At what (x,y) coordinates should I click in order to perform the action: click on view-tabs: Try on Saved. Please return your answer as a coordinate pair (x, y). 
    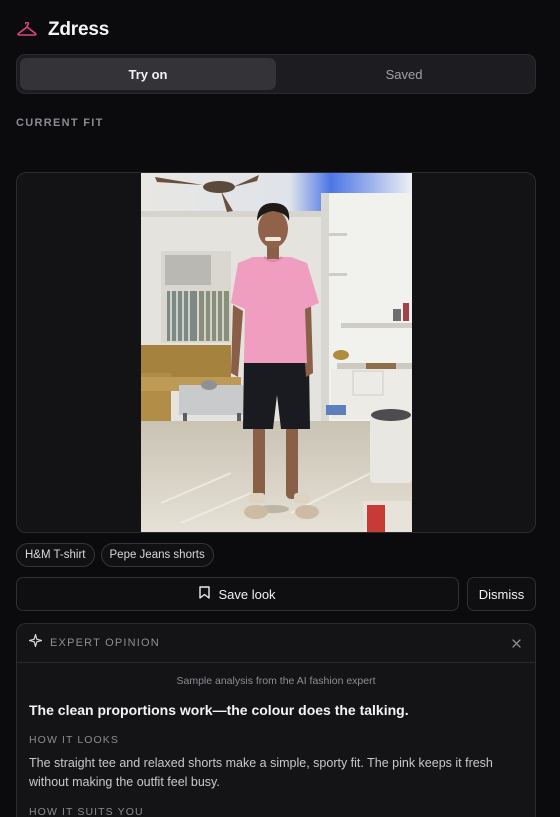
    Looking at the image, I should click on (276, 74).